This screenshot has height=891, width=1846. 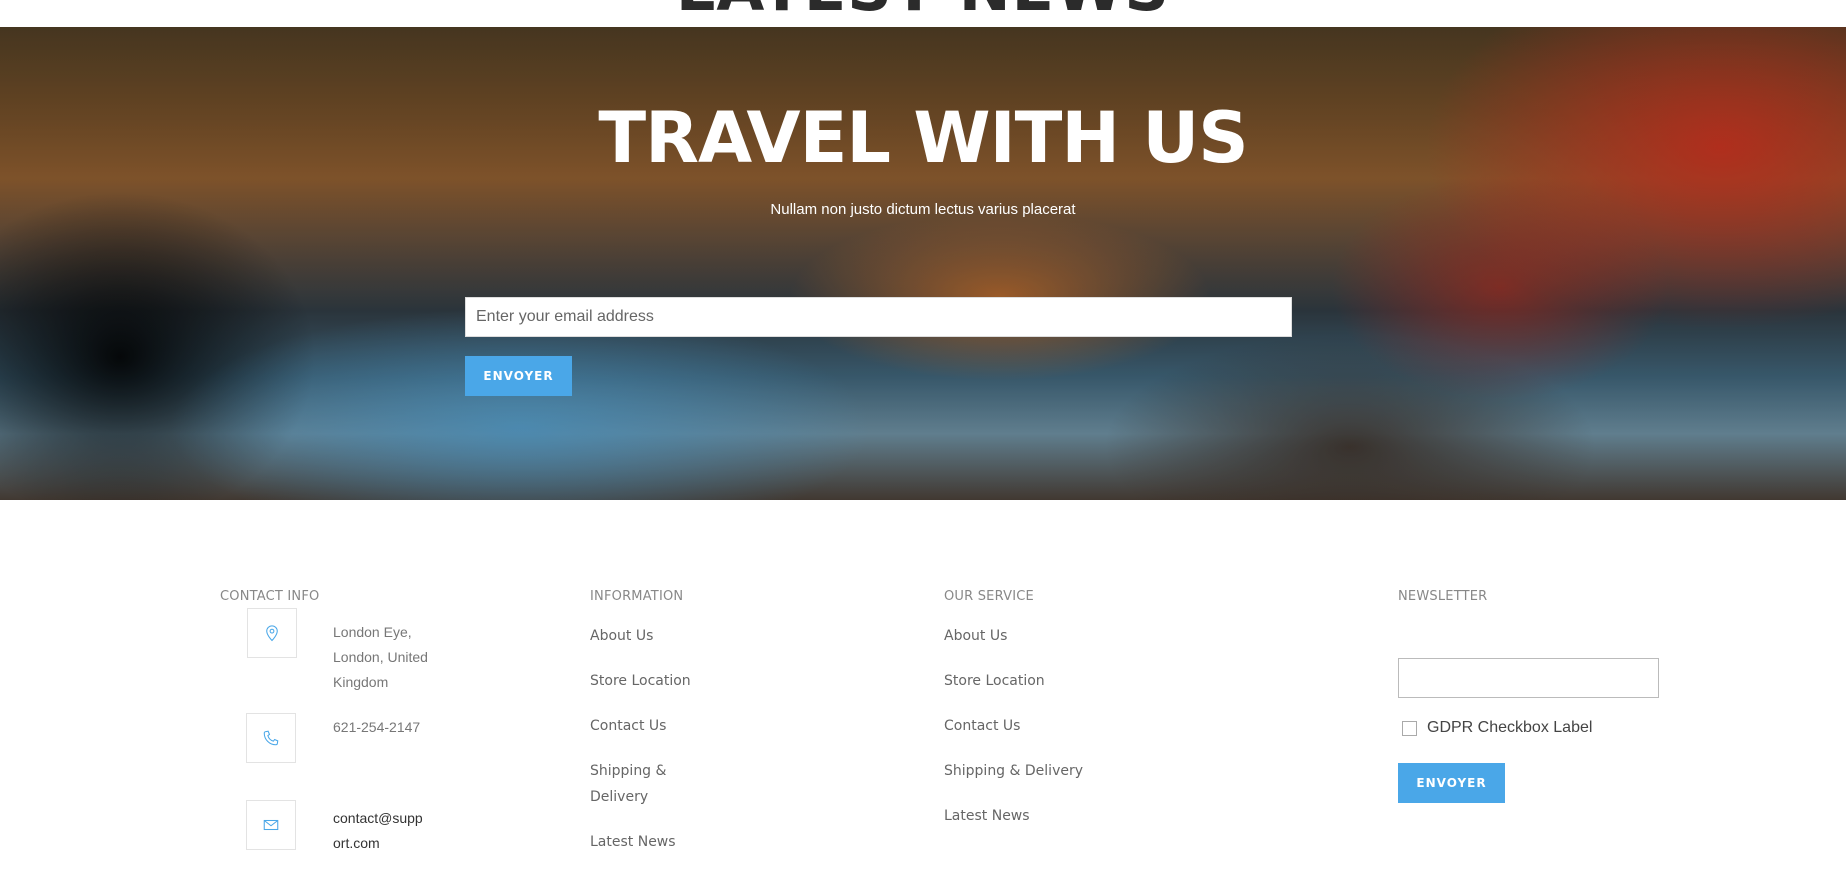 I want to click on service-link-about-us: About Us, so click(x=975, y=636).